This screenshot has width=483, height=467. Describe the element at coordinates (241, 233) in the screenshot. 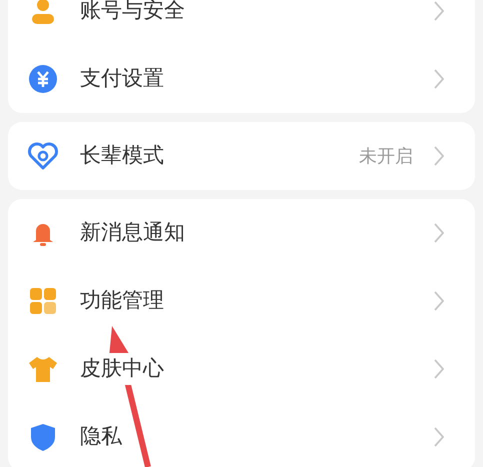

I see `settings-row: 新消息通知` at that location.